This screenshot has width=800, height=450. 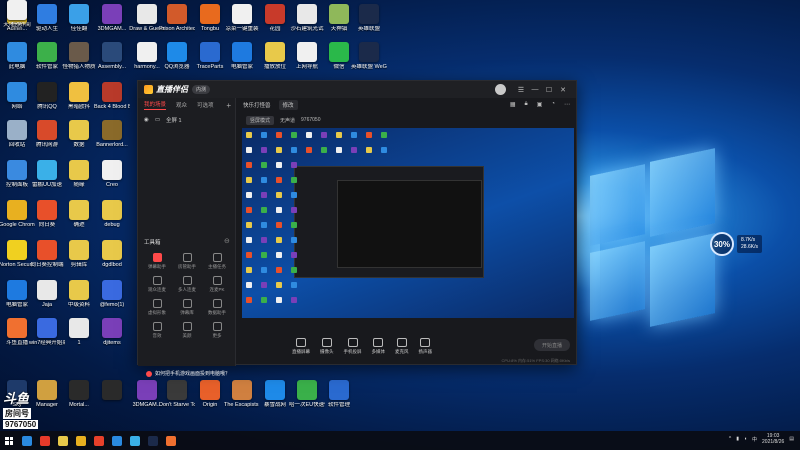 I want to click on desktop-icon: 英雄联盟, so click(x=369, y=23).